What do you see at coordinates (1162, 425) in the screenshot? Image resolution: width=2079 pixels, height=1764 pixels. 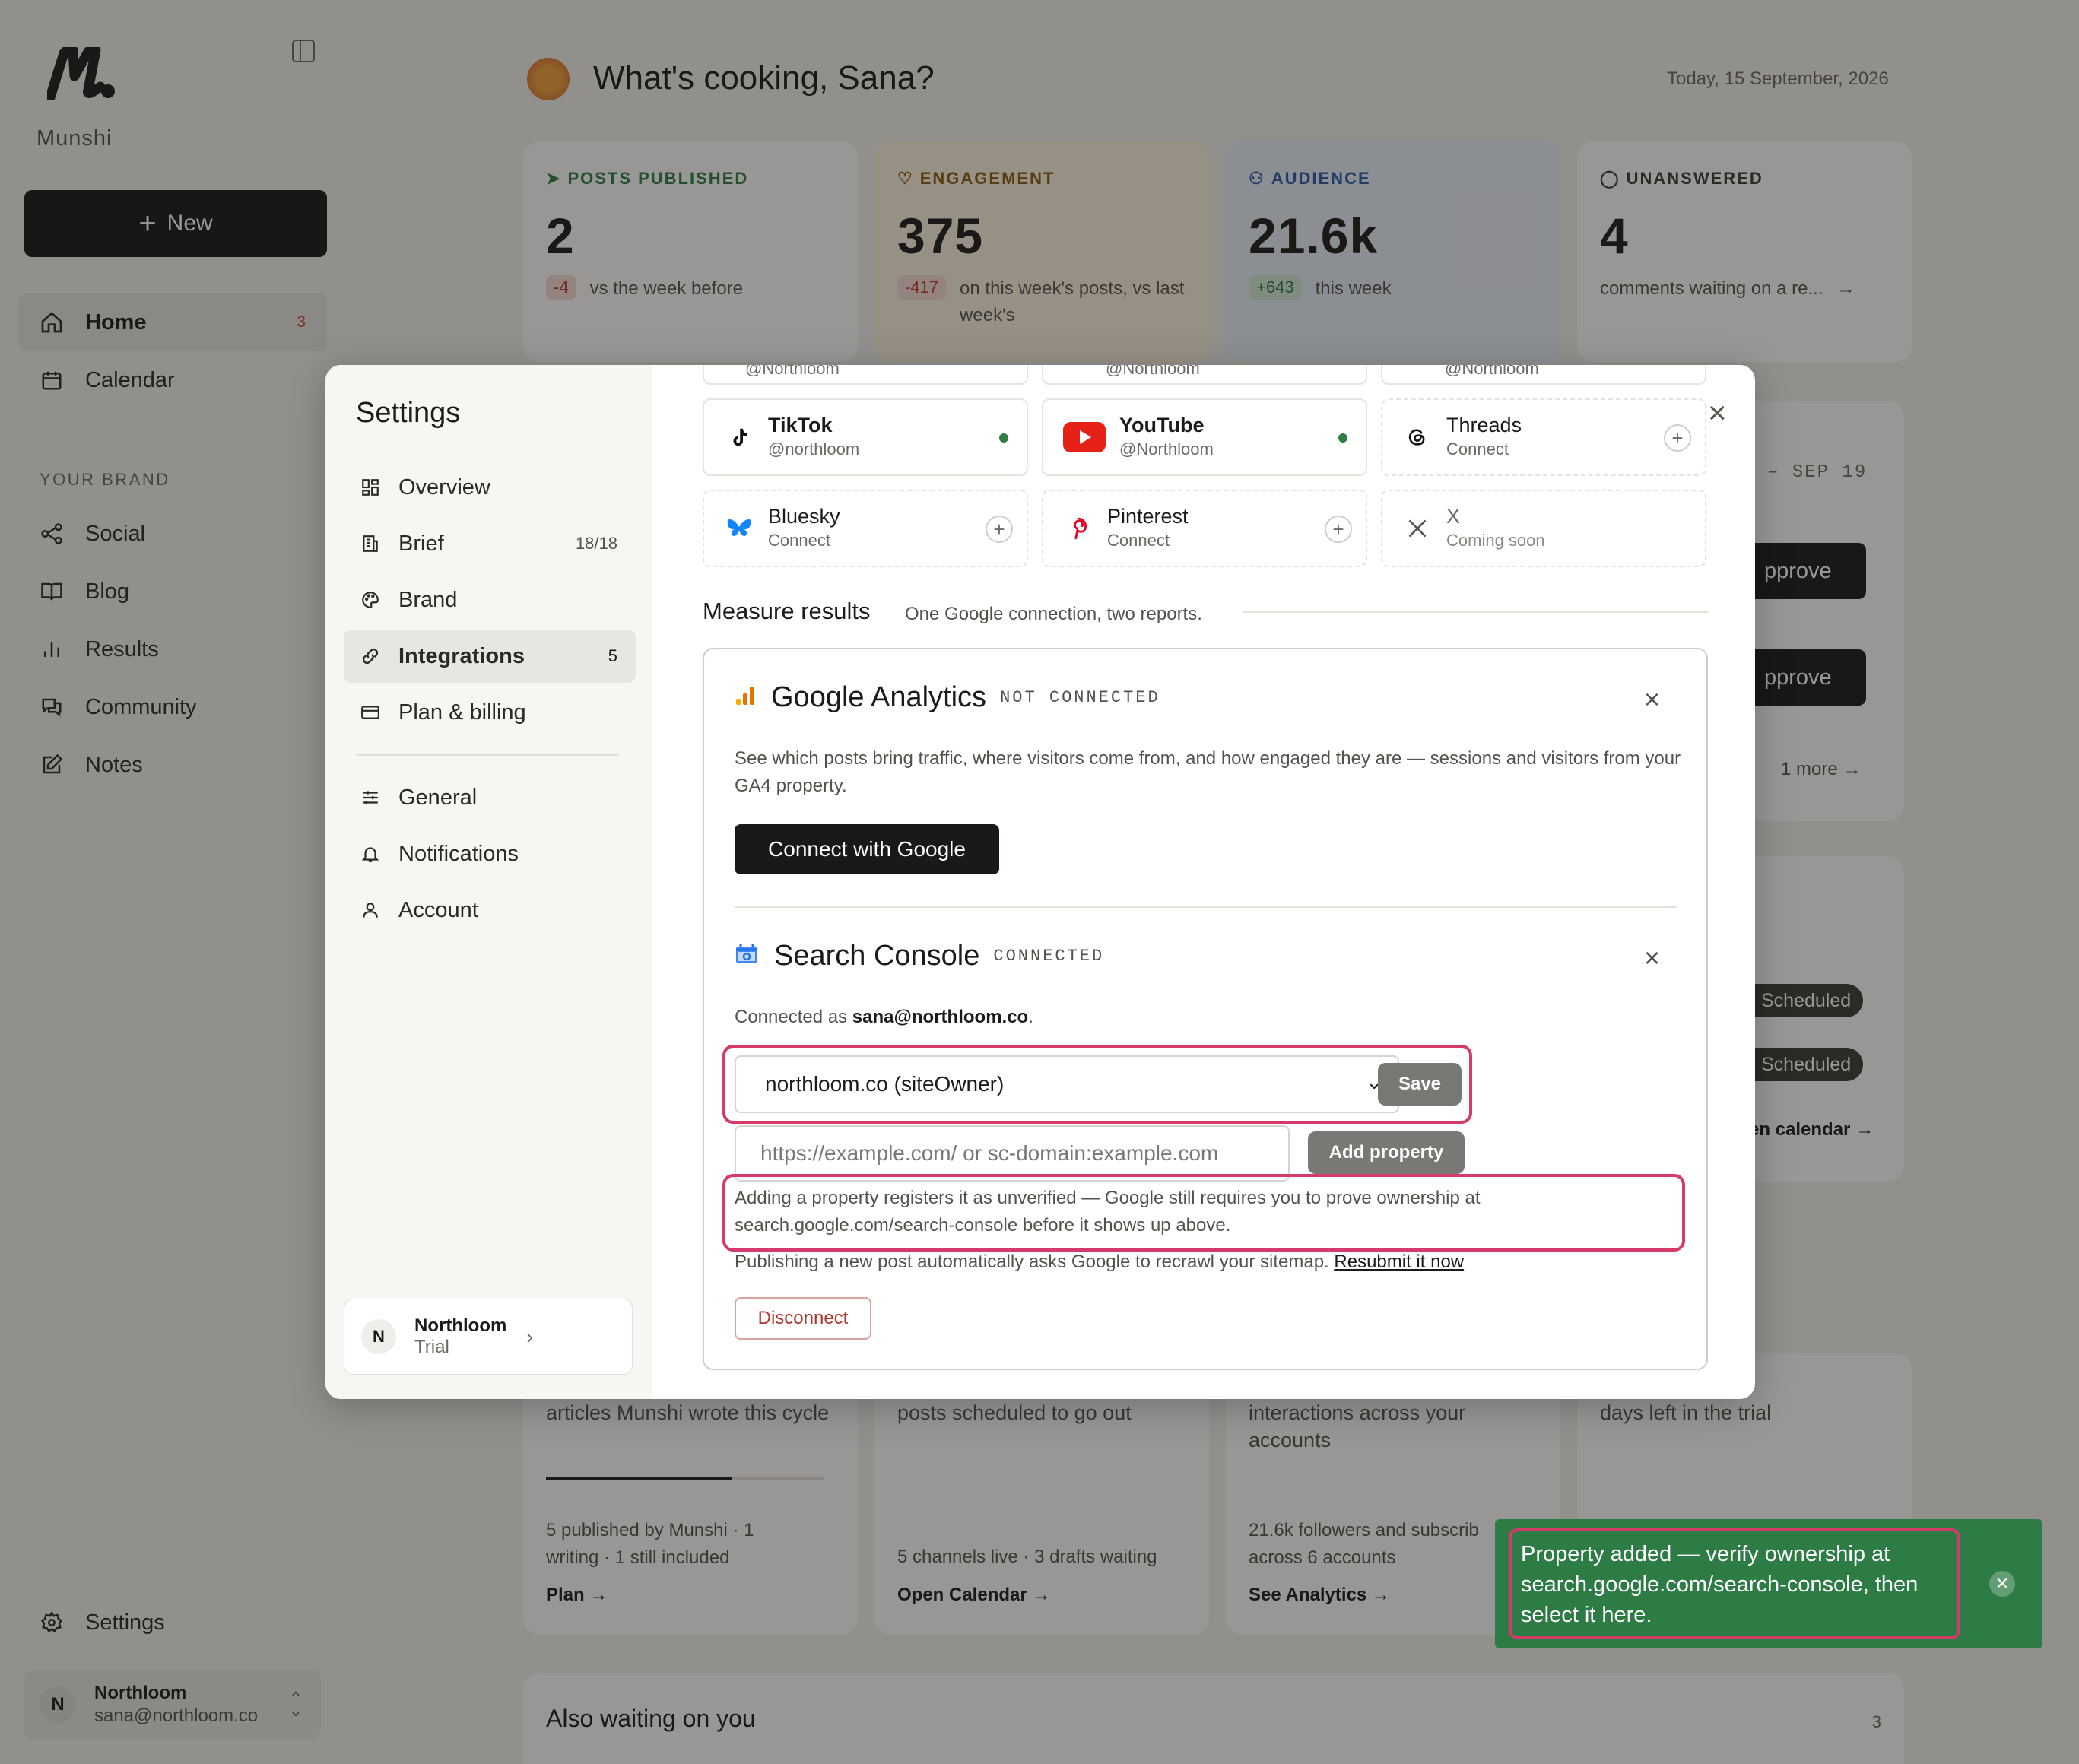 I see `tile-name: YouTube` at bounding box center [1162, 425].